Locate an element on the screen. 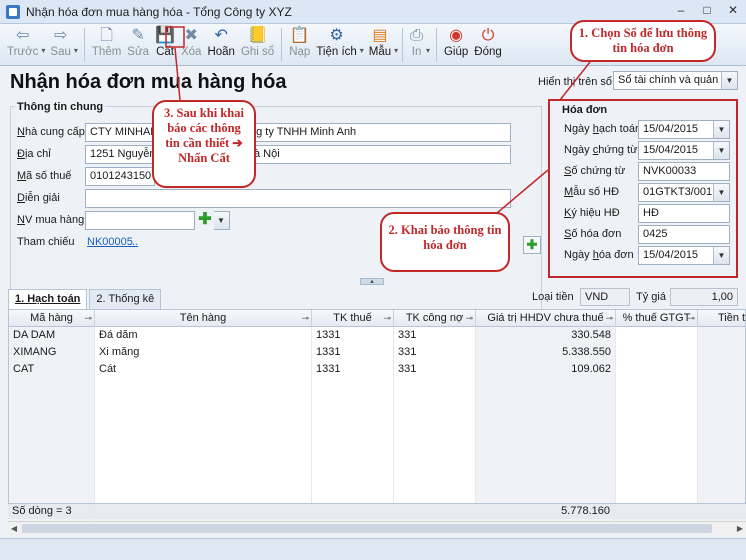  invoice-form-select: 01GTKT3/001 ▼ is located at coordinates (684, 192).